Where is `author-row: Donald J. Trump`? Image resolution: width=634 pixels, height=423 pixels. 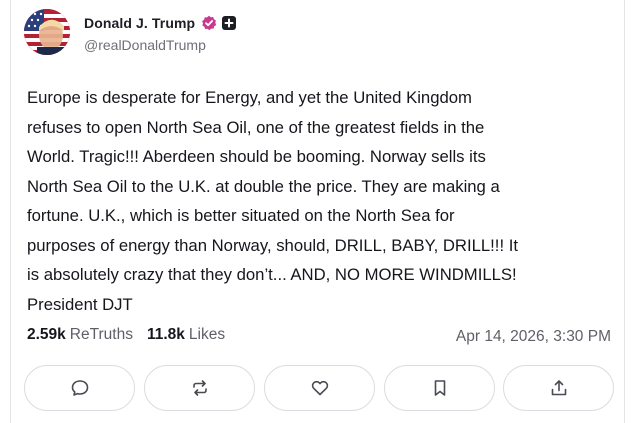
author-row: Donald J. Trump is located at coordinates (160, 23).